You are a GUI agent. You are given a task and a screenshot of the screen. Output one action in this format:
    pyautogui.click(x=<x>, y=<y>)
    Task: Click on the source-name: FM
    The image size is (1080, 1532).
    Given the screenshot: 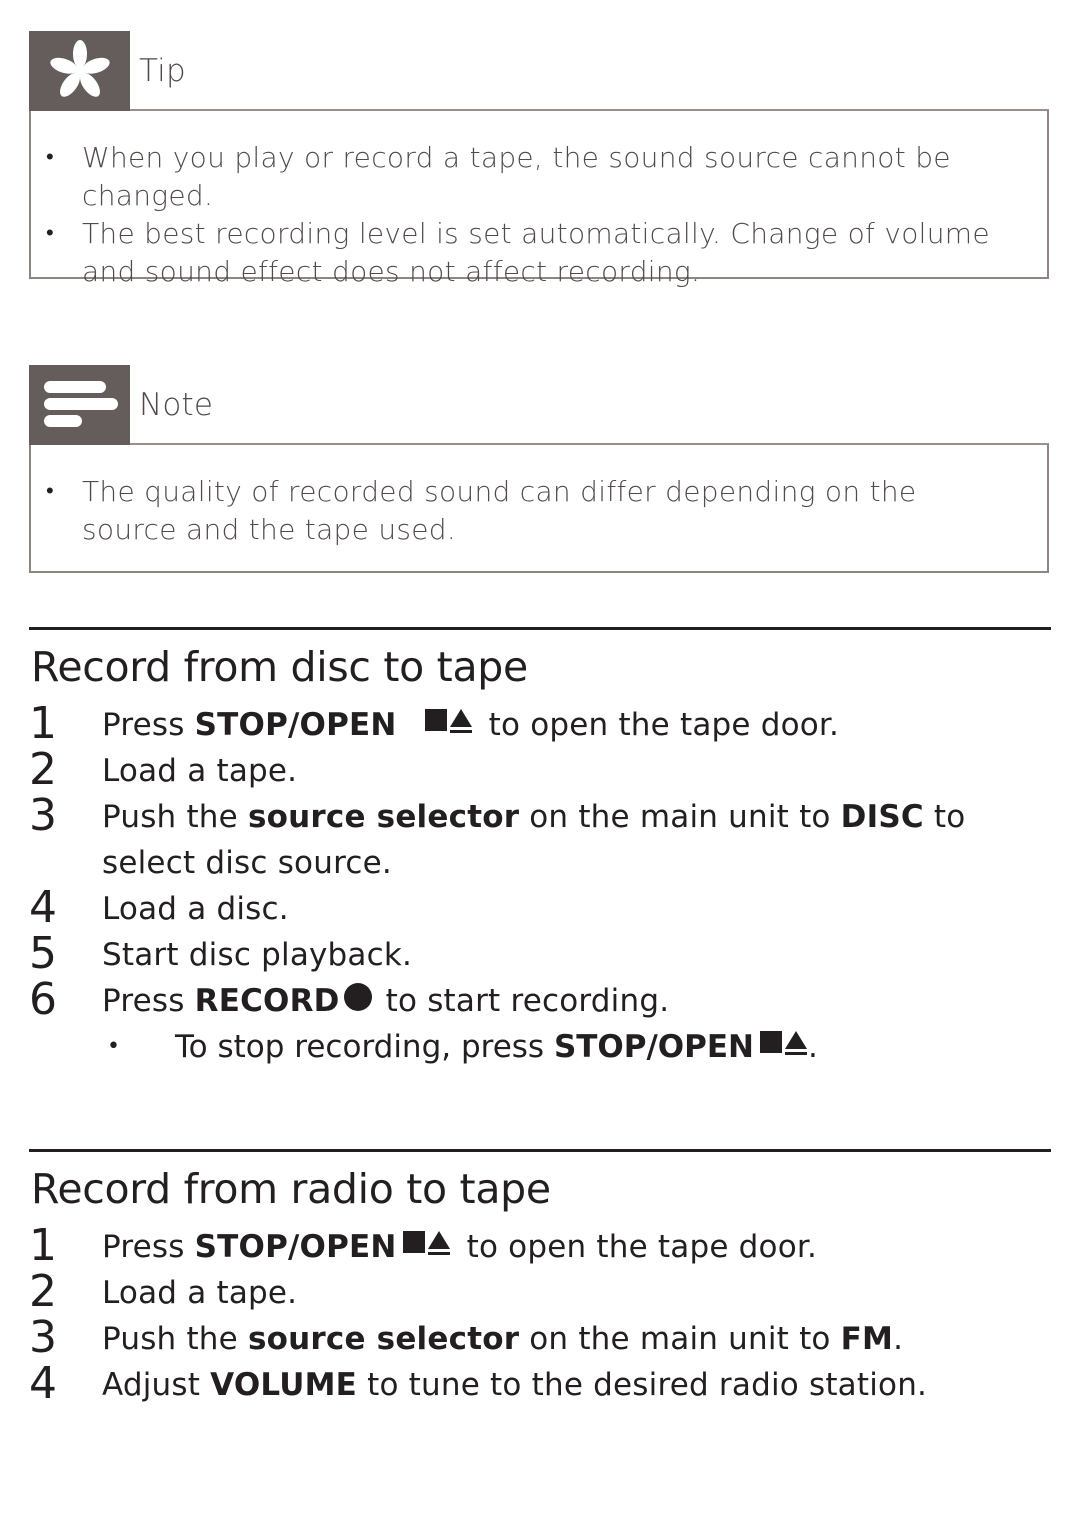 What is the action you would take?
    pyautogui.click(x=867, y=1339)
    